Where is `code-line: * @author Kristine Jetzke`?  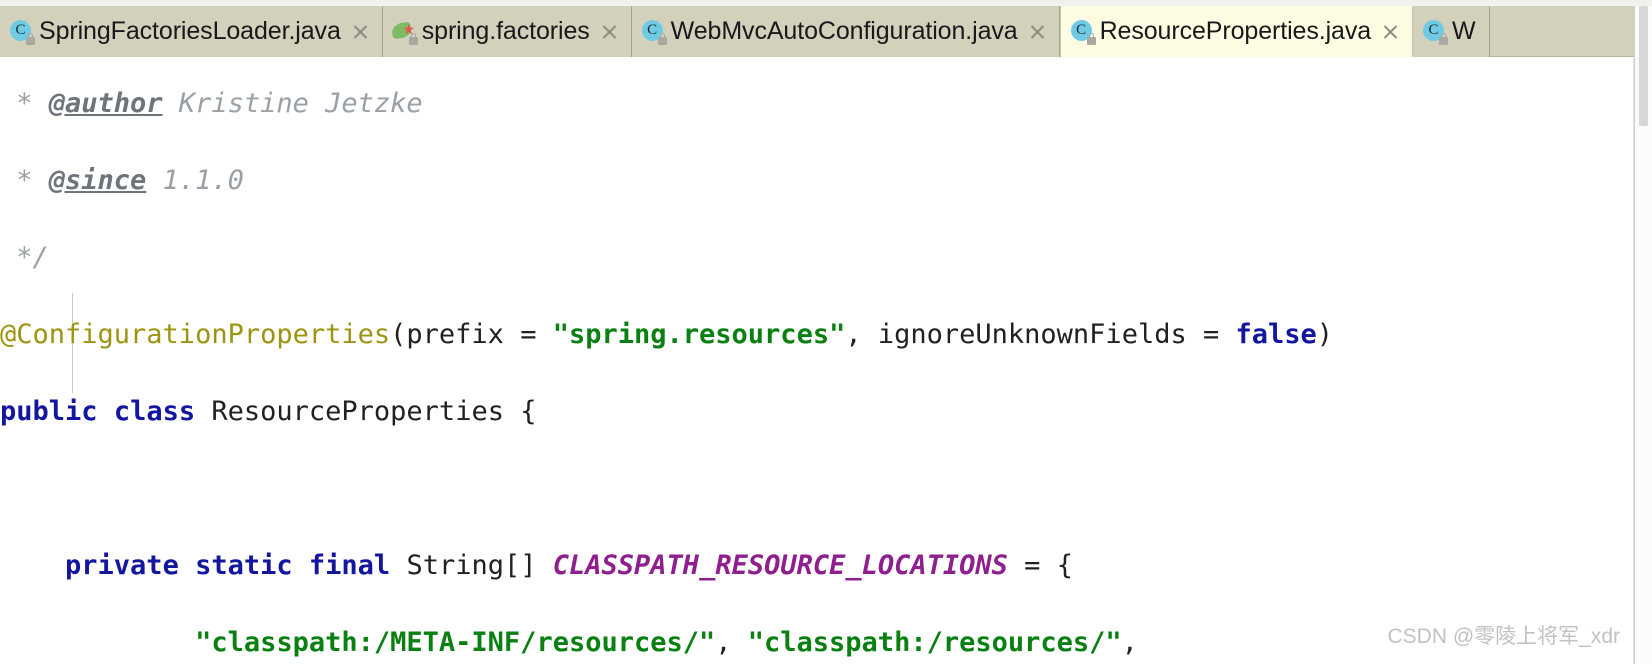 code-line: * @author Kristine Jetzke is located at coordinates (211, 103).